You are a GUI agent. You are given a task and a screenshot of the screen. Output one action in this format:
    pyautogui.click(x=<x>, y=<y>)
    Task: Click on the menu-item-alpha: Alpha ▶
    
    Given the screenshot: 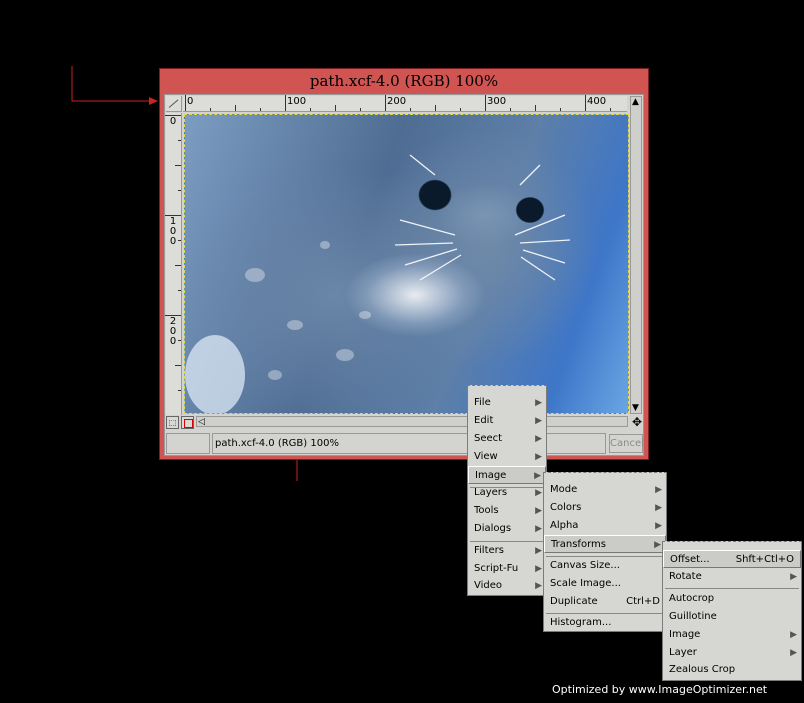 What is the action you would take?
    pyautogui.click(x=605, y=526)
    